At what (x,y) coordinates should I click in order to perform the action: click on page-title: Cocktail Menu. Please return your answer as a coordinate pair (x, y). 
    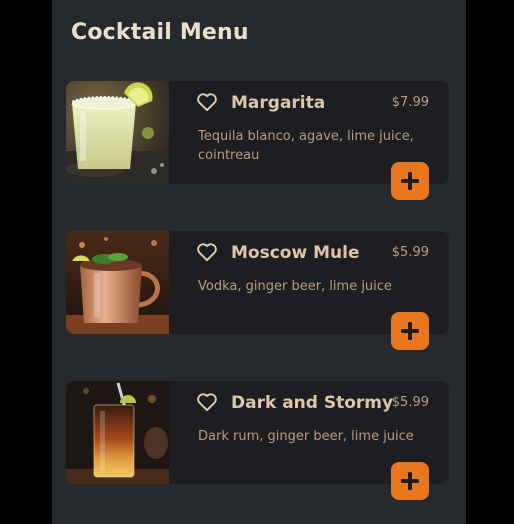
    Looking at the image, I should click on (160, 32).